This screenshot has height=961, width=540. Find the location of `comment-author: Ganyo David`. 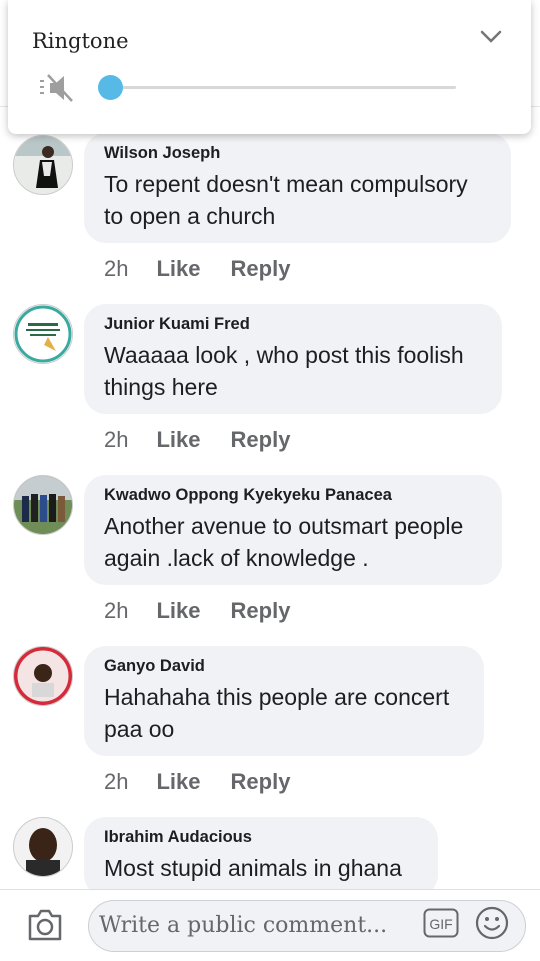

comment-author: Ganyo David is located at coordinates (284, 666).